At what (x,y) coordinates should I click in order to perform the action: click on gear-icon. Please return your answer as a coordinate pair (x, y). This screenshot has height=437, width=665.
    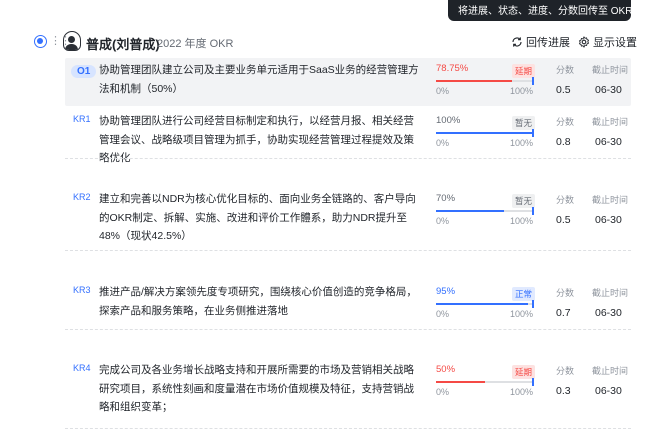
    Looking at the image, I should click on (584, 42).